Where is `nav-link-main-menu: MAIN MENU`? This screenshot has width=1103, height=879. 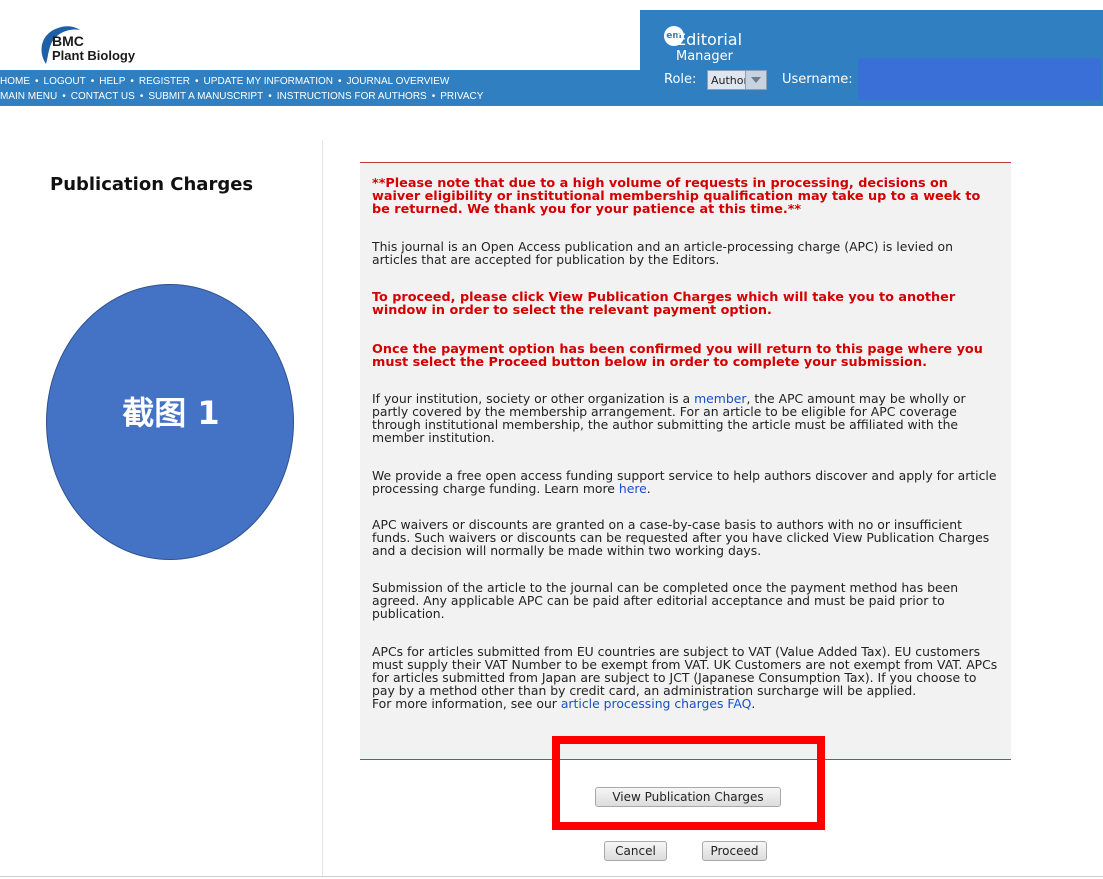
nav-link-main-menu: MAIN MENU is located at coordinates (28, 96).